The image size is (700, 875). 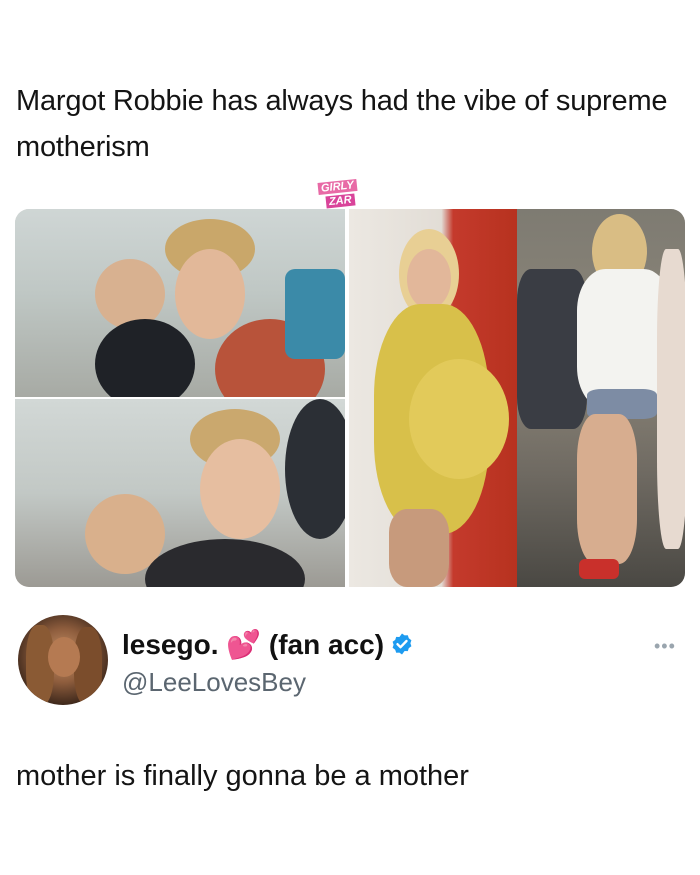 I want to click on girlyzar-watermark: GIRLY ZAR, so click(x=339, y=196).